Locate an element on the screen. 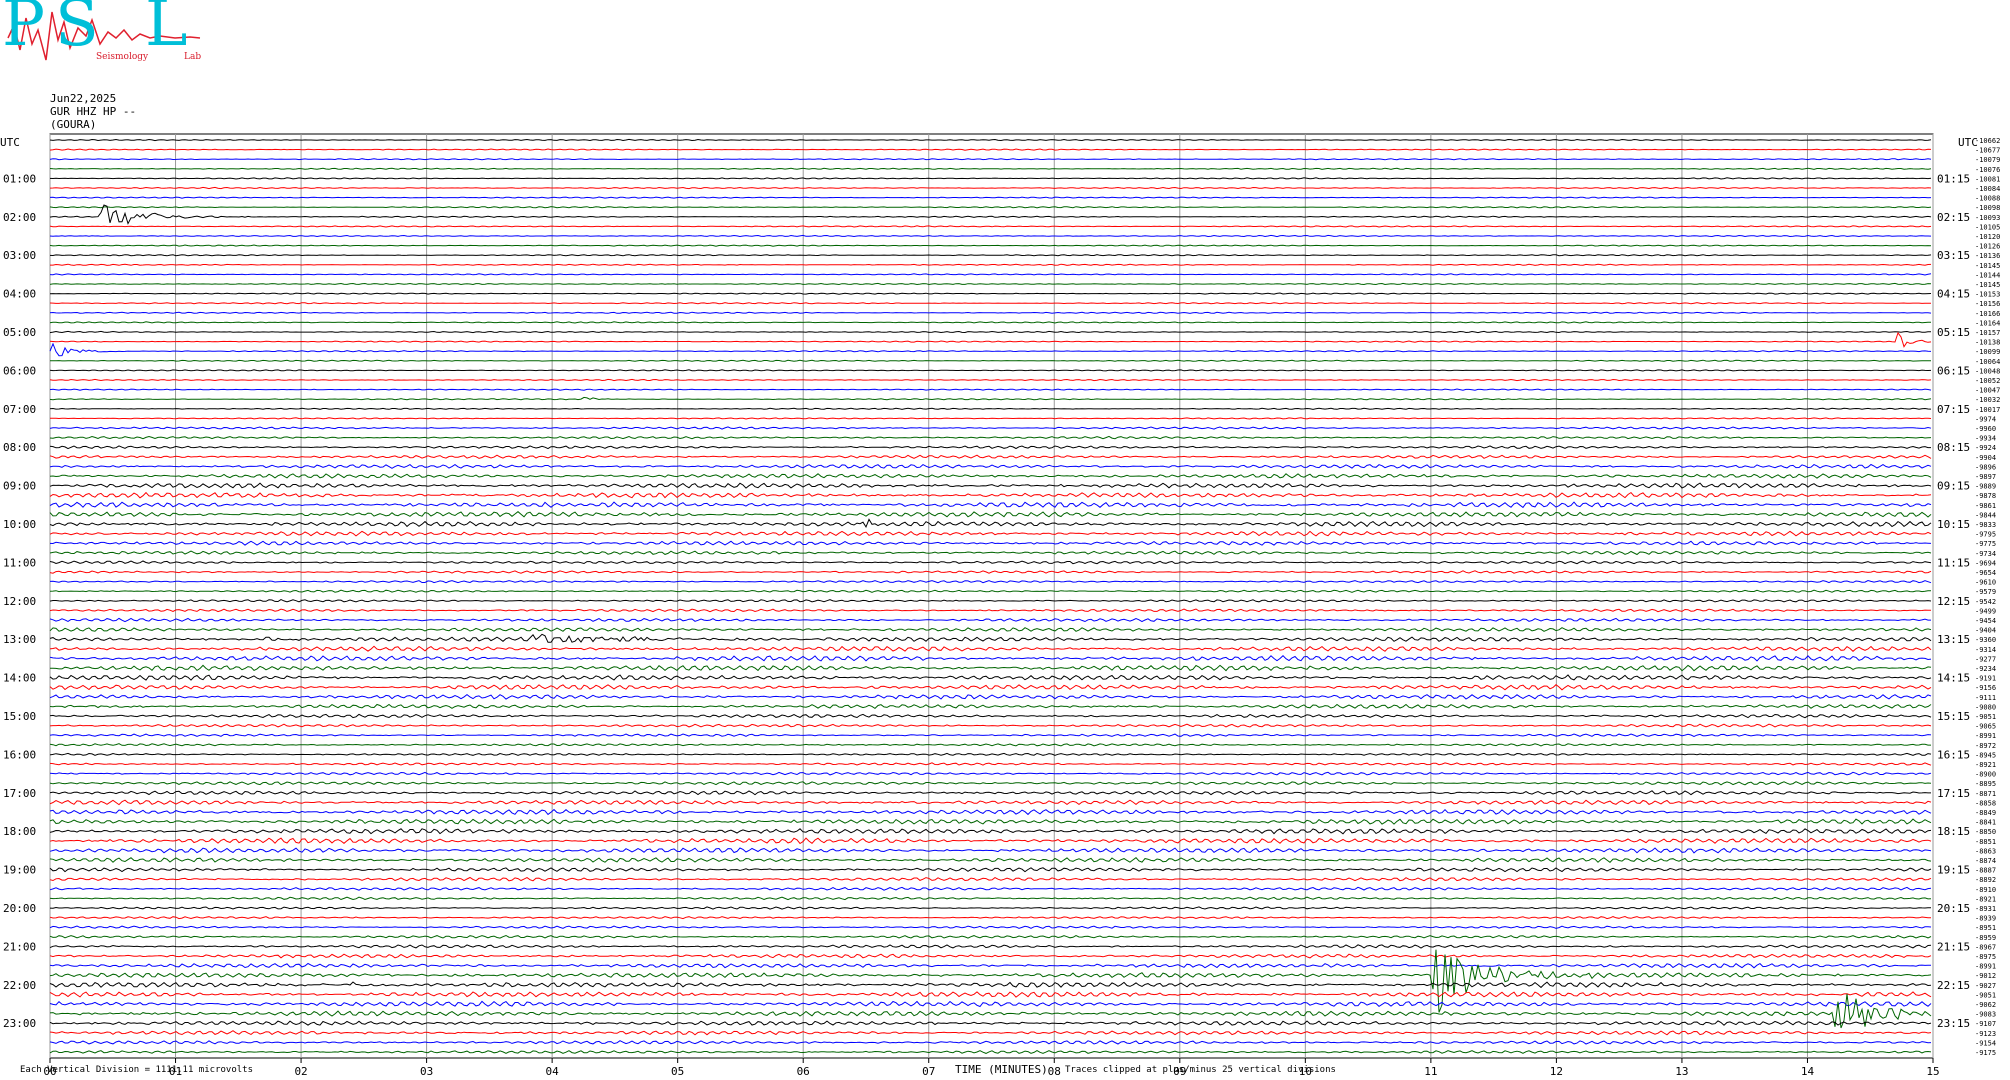 The image size is (2010, 1080). trace-offset-label: -9154 is located at coordinates (1985, 1043).